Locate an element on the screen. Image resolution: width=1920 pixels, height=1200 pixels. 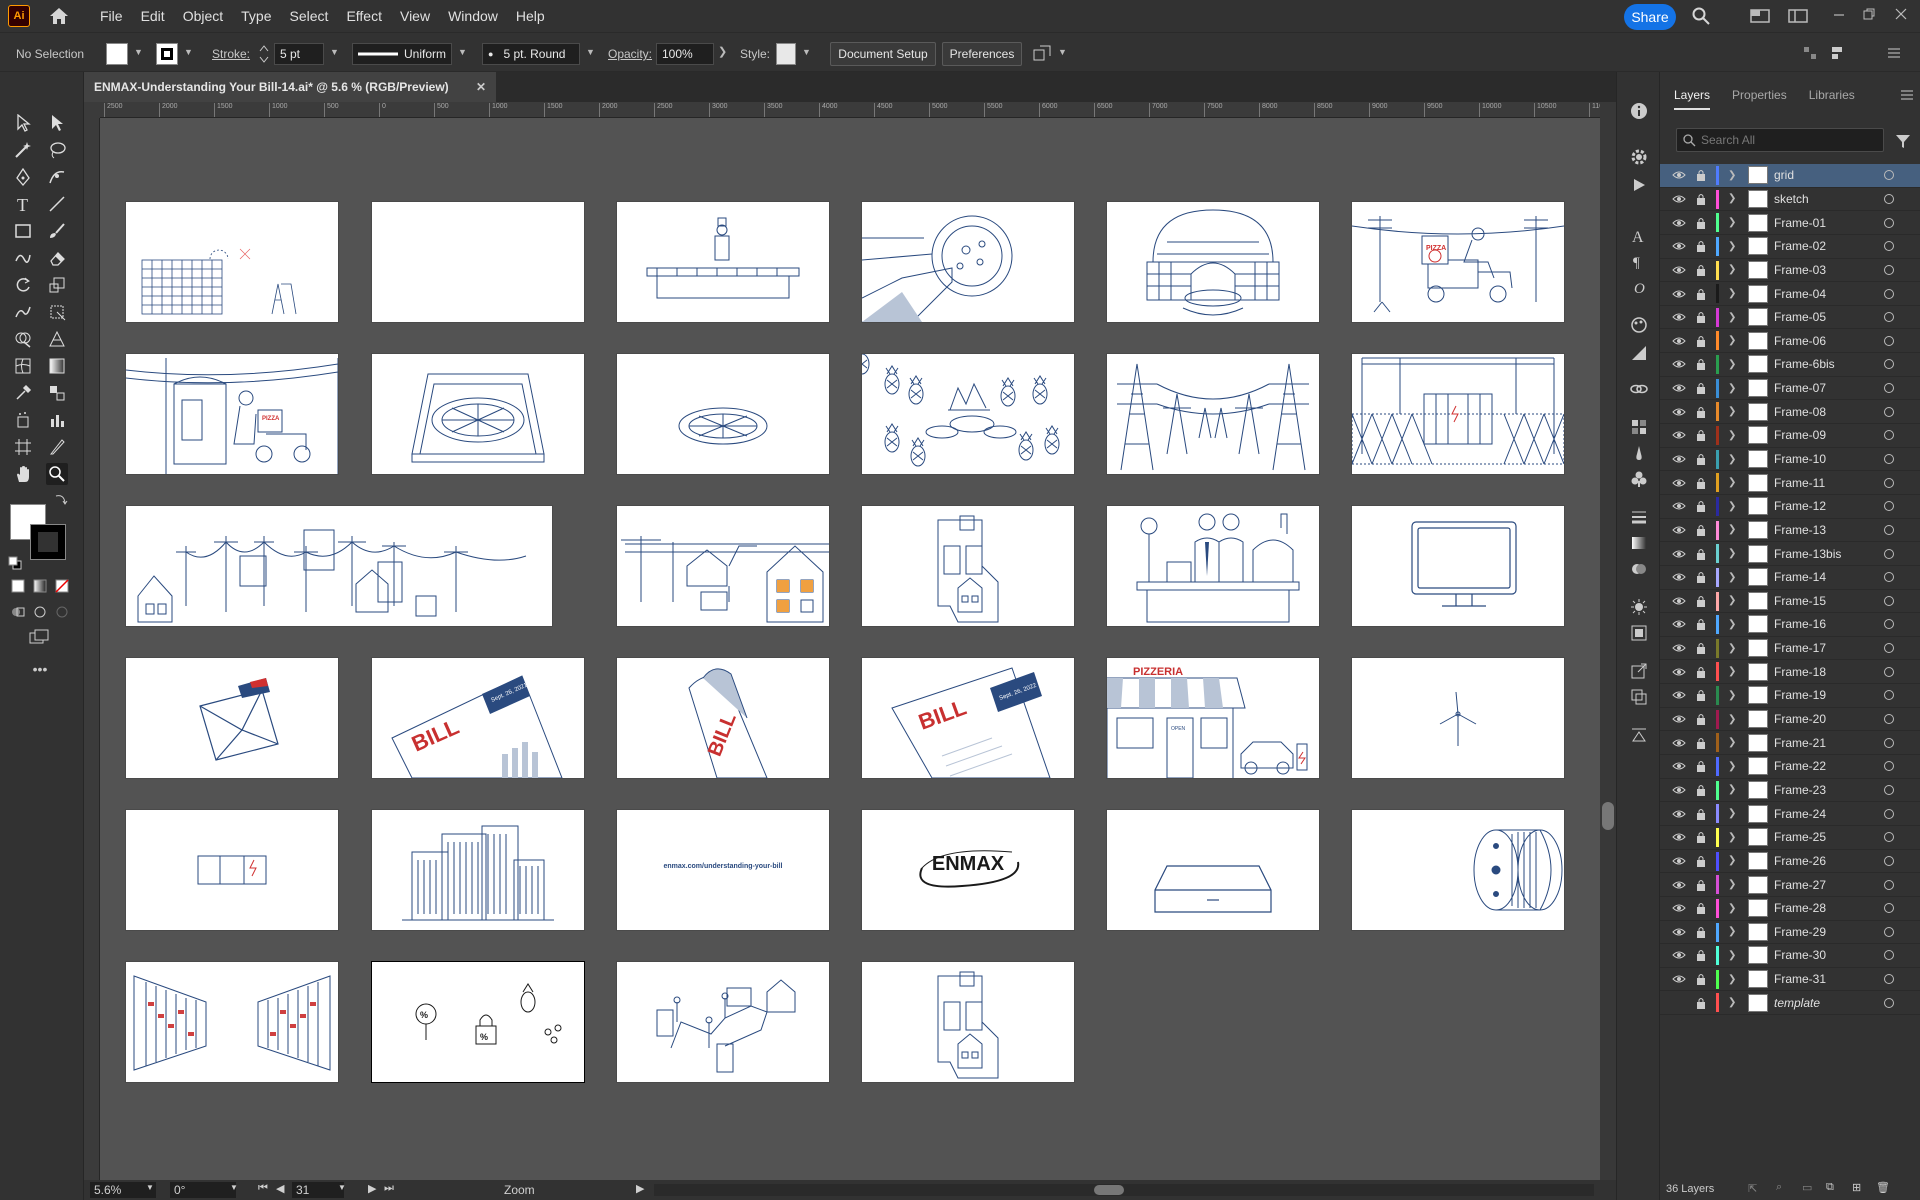
zoom-chevron-icon: ▼ is located at coordinates (150, 1187).